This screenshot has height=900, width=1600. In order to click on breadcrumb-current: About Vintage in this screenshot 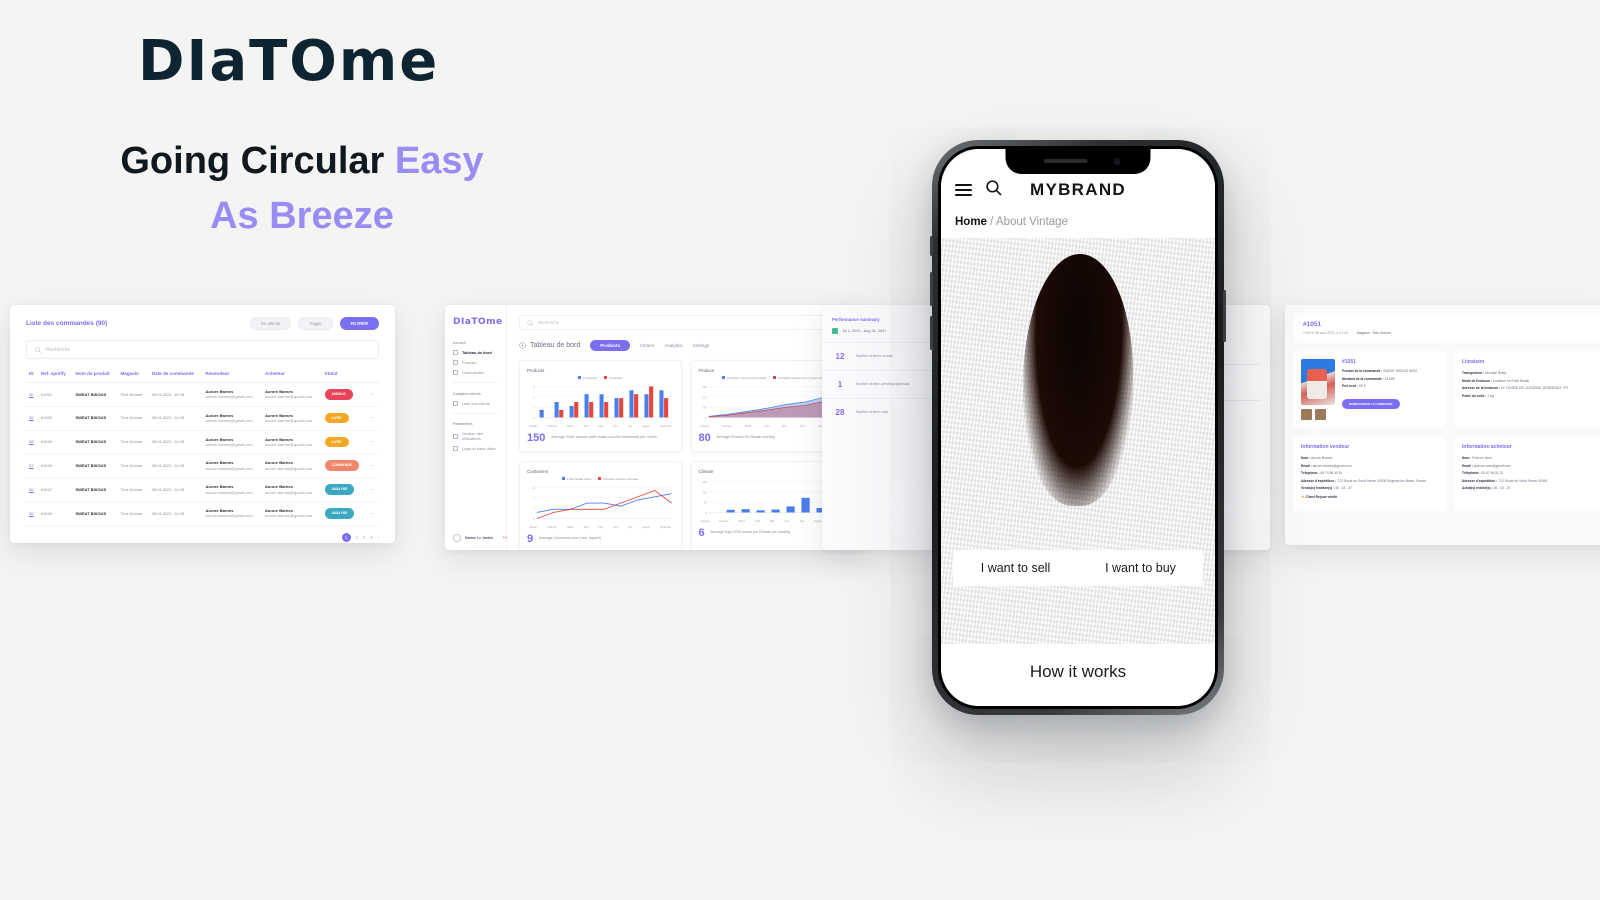, I will do `click(1031, 222)`.